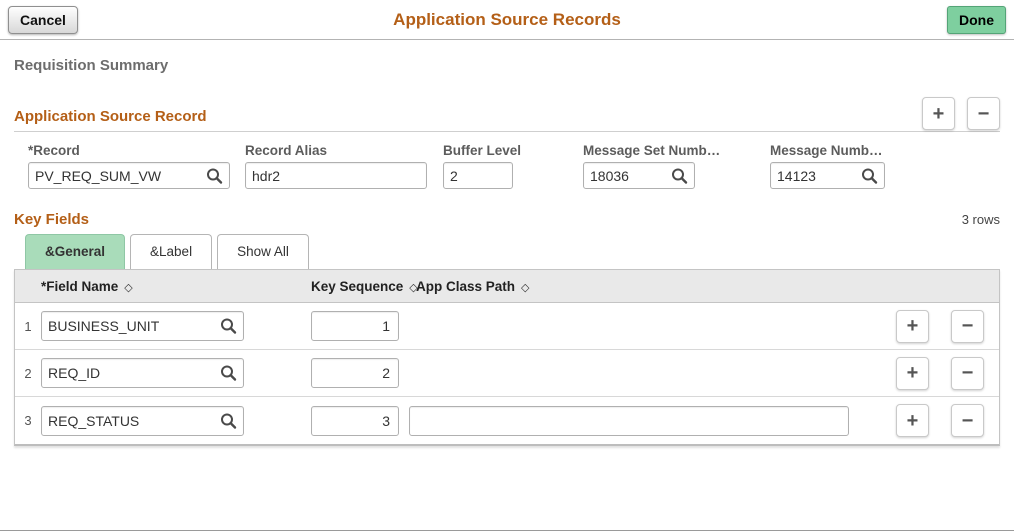  I want to click on add-source-record-button: +, so click(938, 113).